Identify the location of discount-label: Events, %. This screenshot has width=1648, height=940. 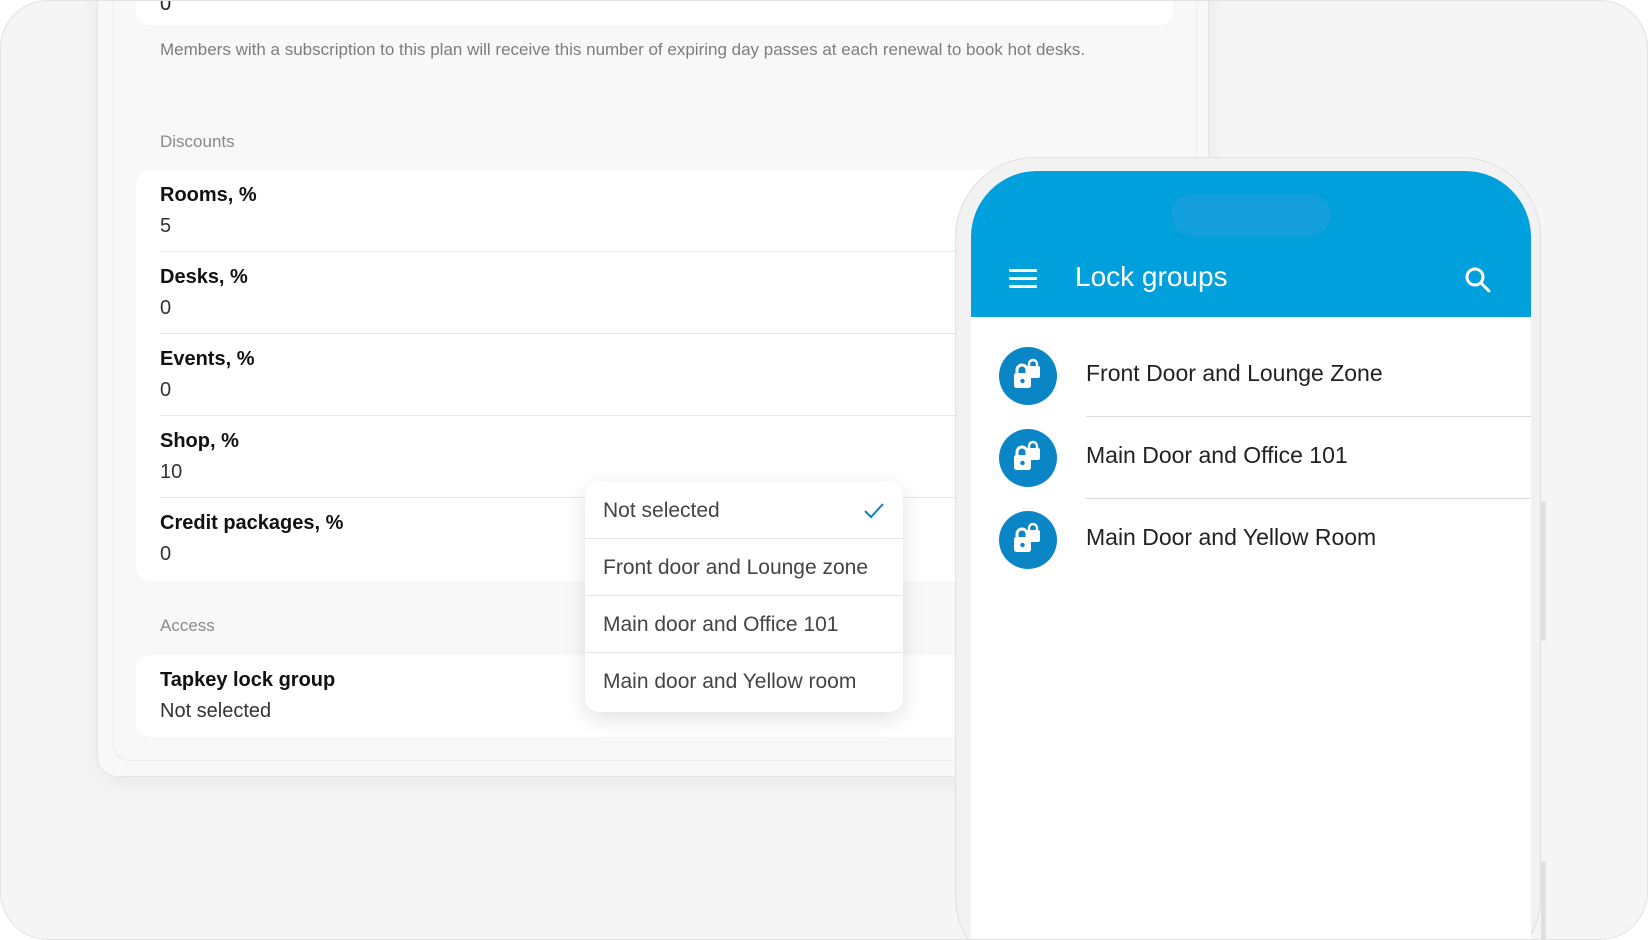
(207, 359).